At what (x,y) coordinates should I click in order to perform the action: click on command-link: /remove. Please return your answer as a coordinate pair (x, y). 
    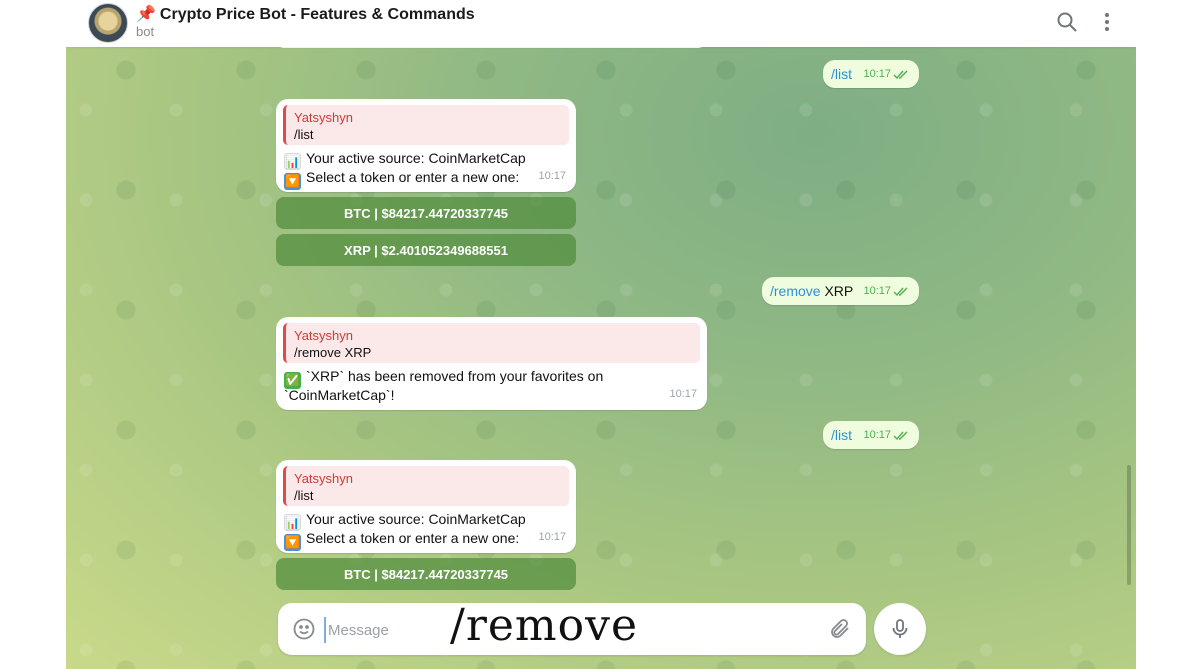
    Looking at the image, I should click on (795, 291).